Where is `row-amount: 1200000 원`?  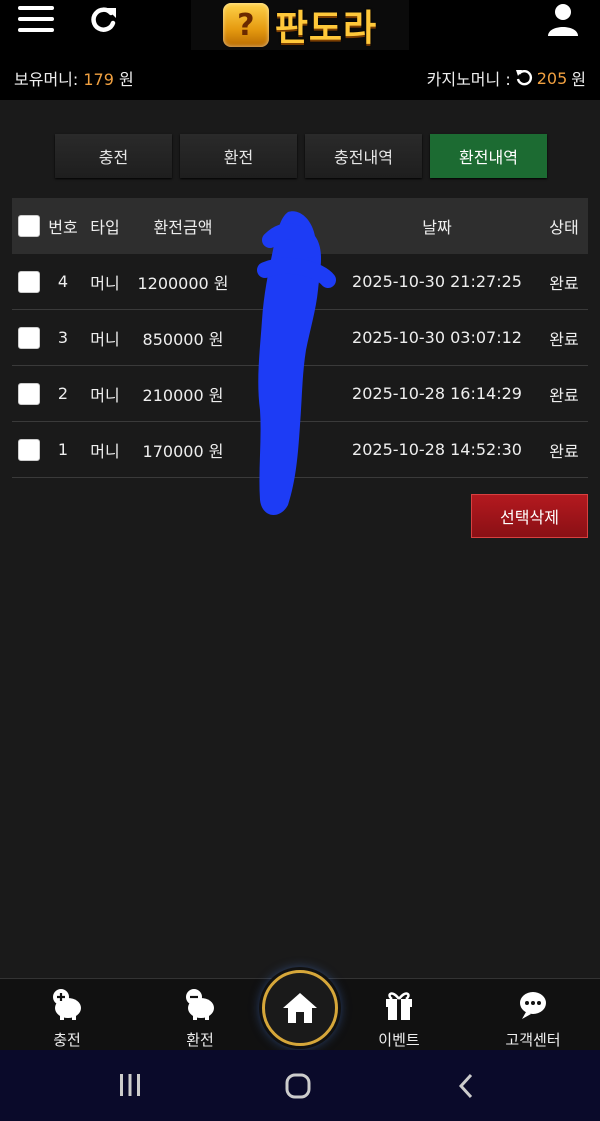 row-amount: 1200000 원 is located at coordinates (183, 283).